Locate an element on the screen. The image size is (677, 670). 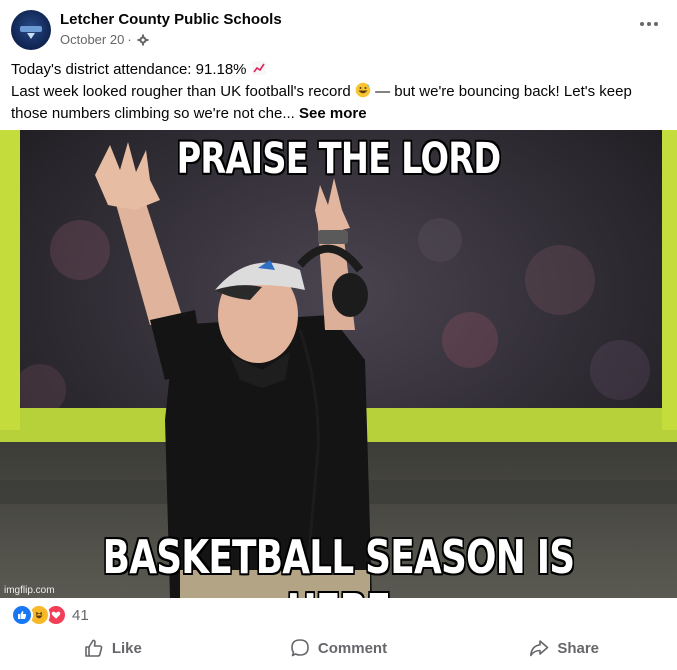
like-button: Like is located at coordinates (113, 648).